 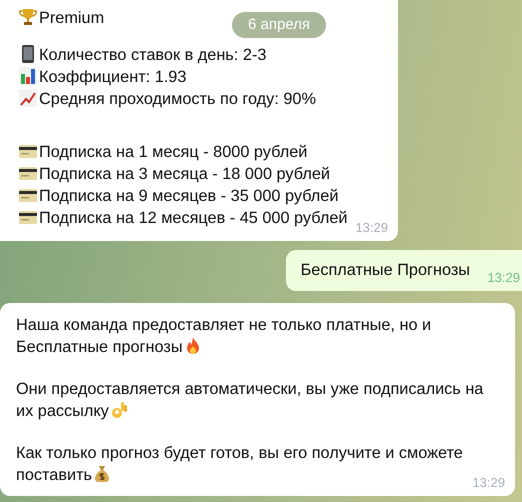 I want to click on message-text: Как только прогноз будет готов, вы его получите и сможете, so click(x=239, y=453).